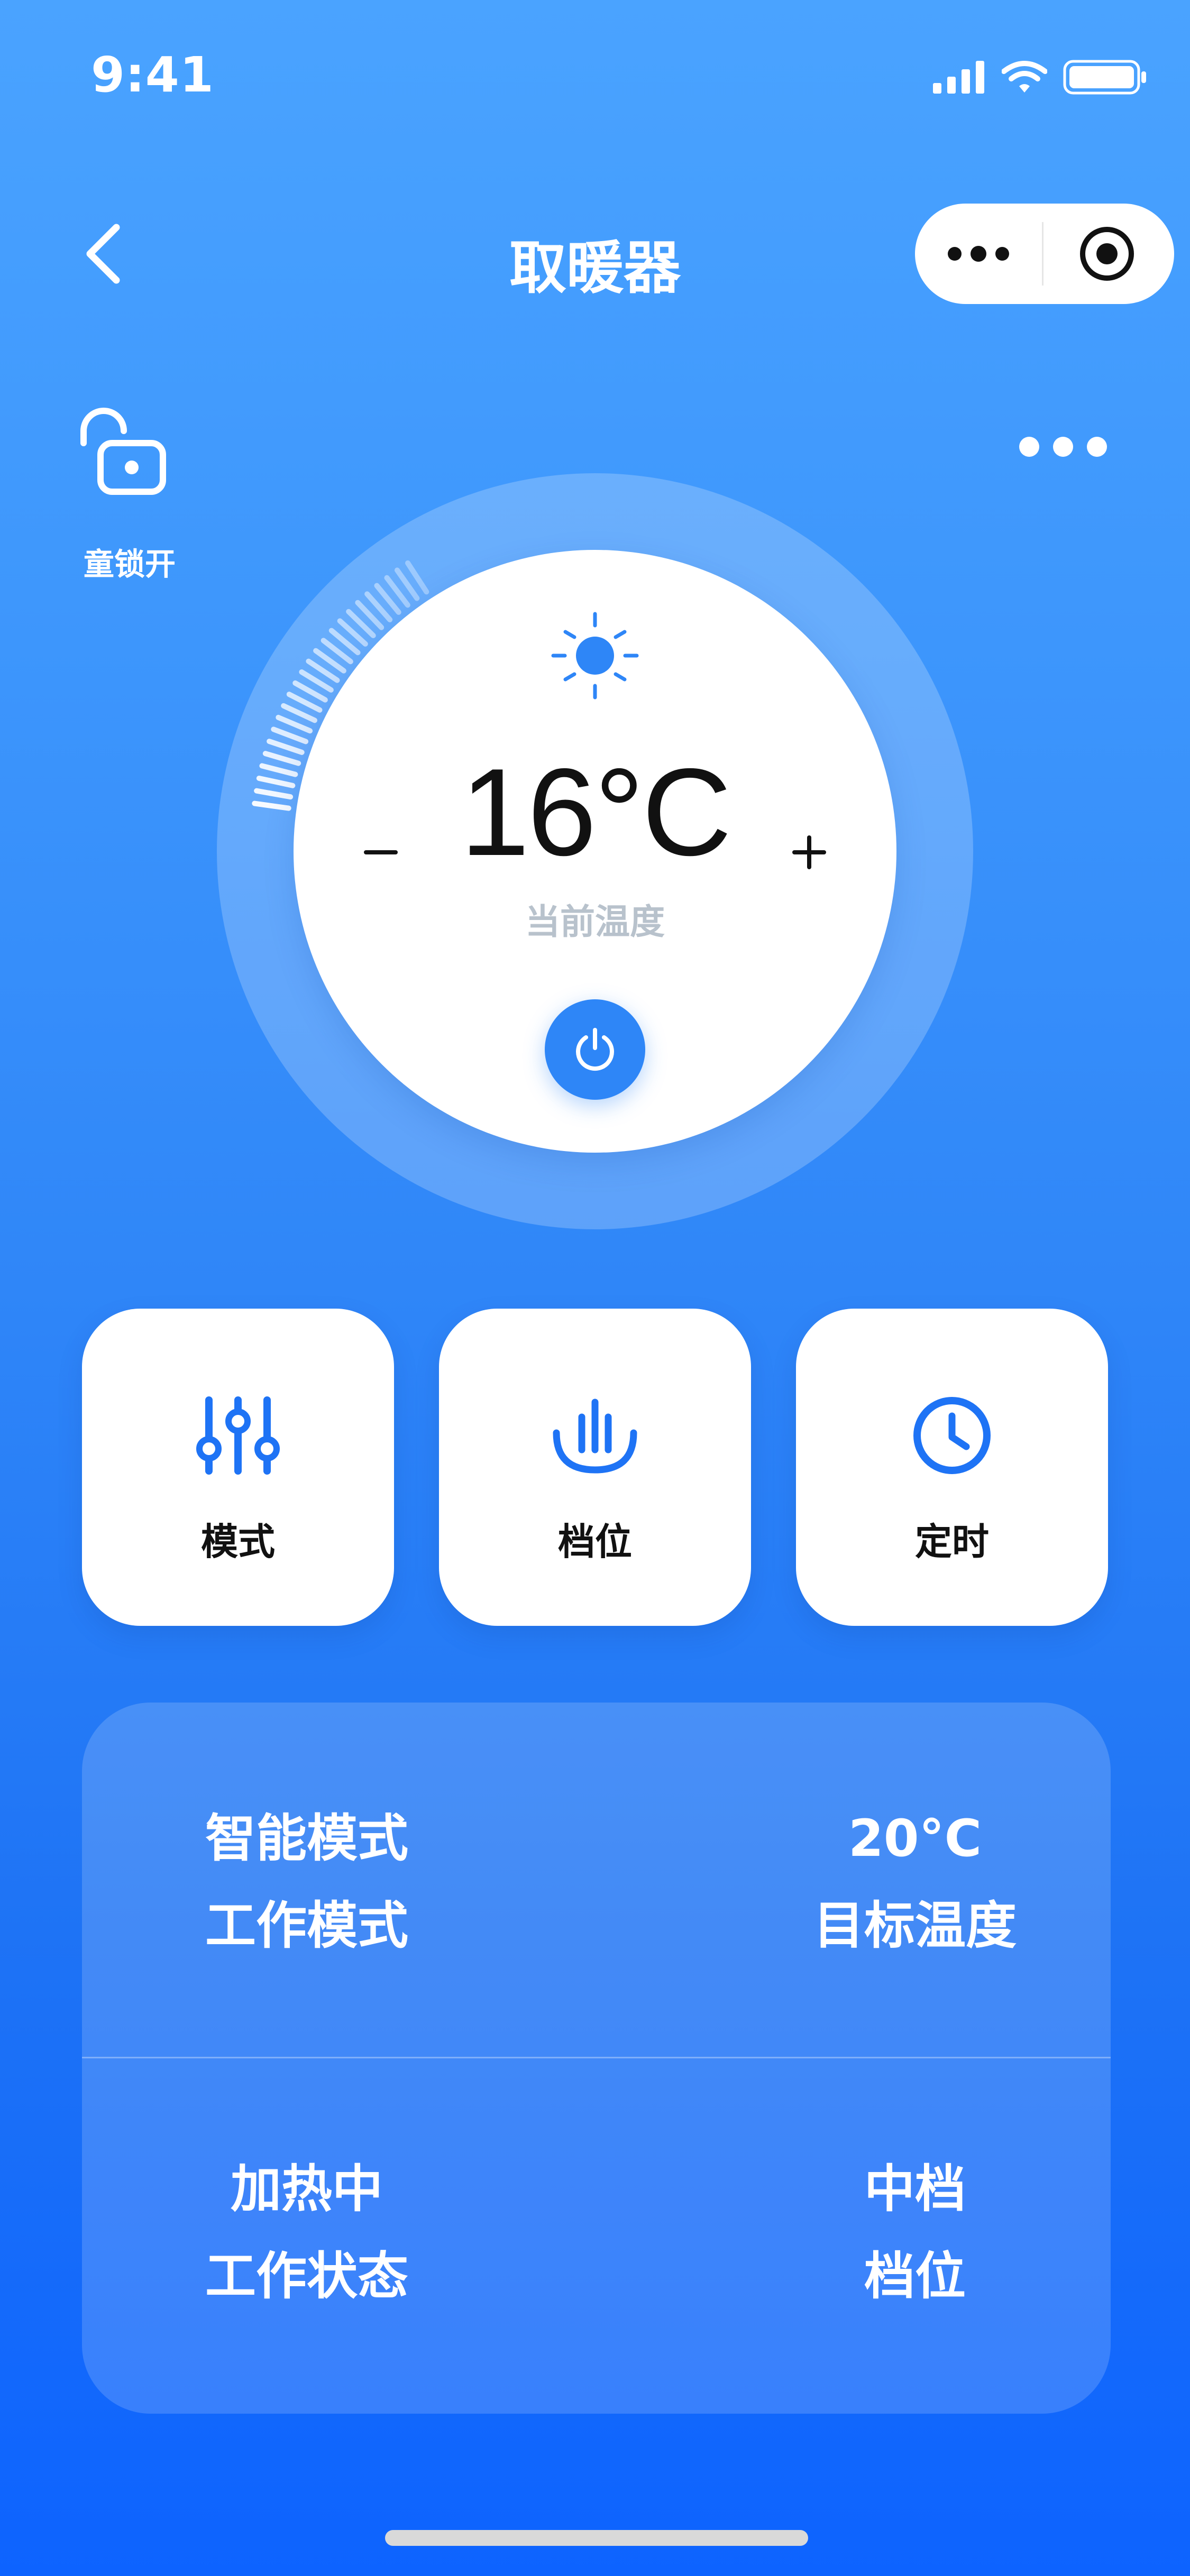 This screenshot has height=2576, width=1190. Describe the element at coordinates (1024, 77) in the screenshot. I see `wifi-icon` at that location.